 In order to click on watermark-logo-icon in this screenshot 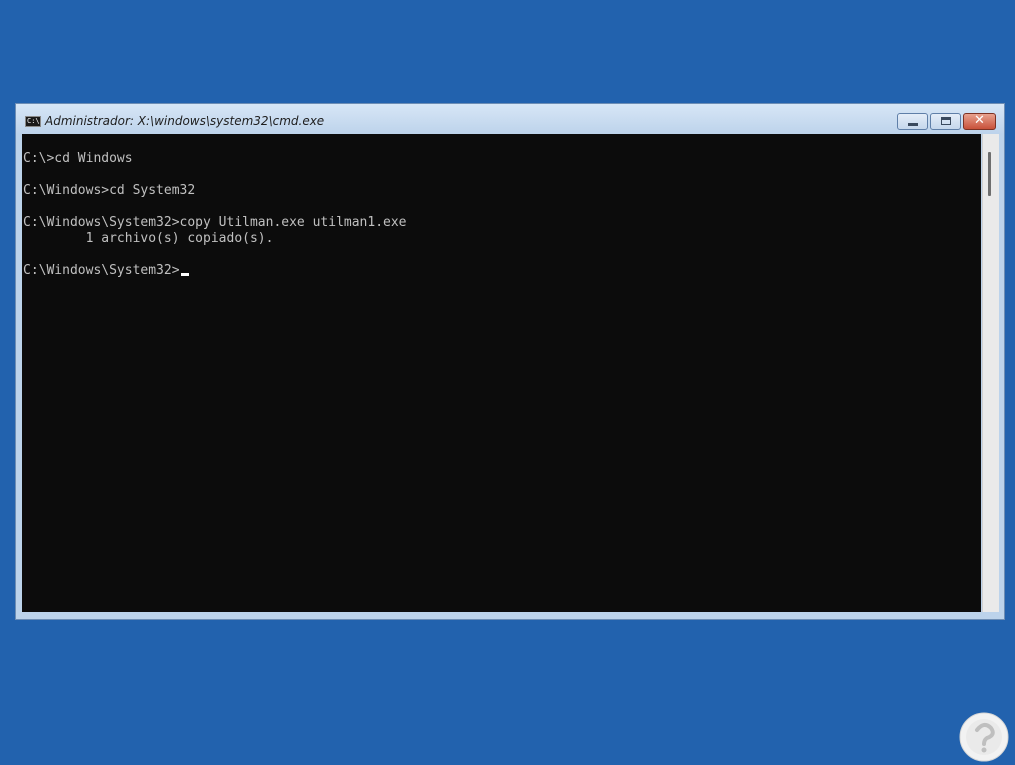, I will do `click(984, 737)`.